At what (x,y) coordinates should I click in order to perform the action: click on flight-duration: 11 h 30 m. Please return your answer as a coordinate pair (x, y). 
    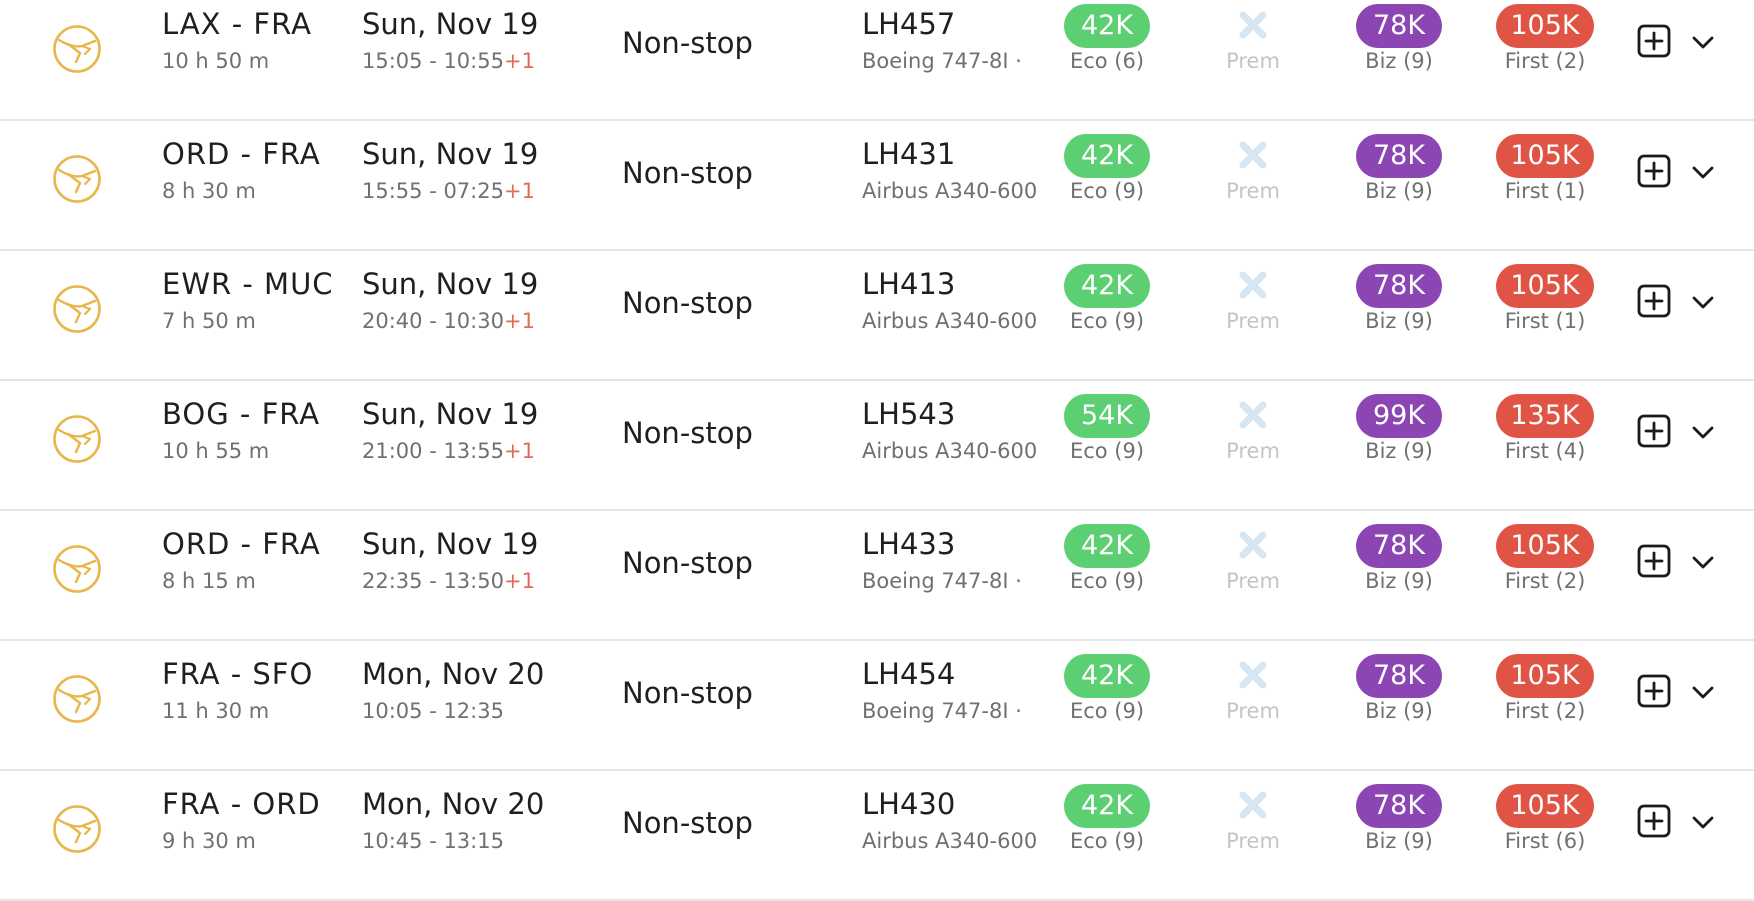
    Looking at the image, I should click on (216, 711).